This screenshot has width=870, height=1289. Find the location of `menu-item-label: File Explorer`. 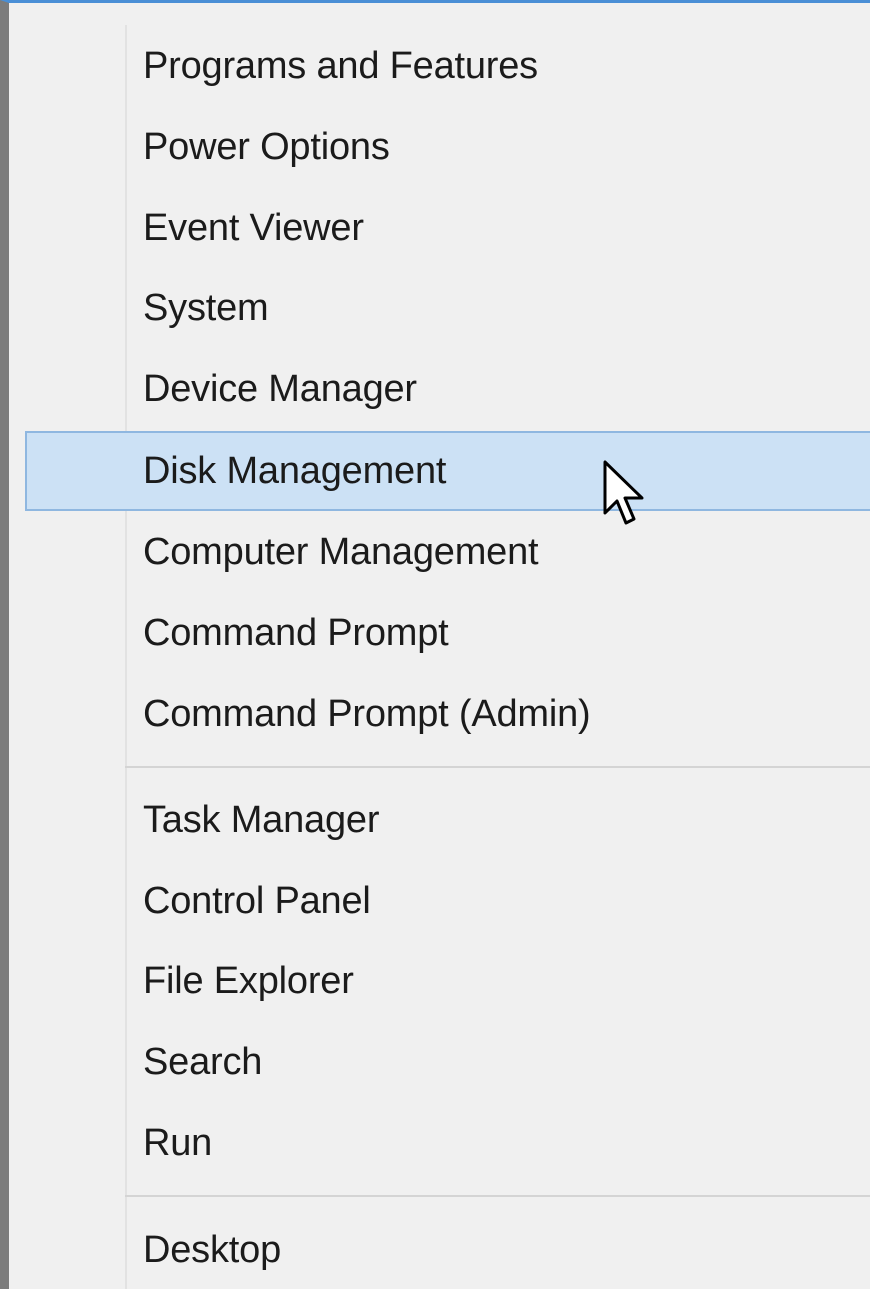

menu-item-label: File Explorer is located at coordinates (248, 980).